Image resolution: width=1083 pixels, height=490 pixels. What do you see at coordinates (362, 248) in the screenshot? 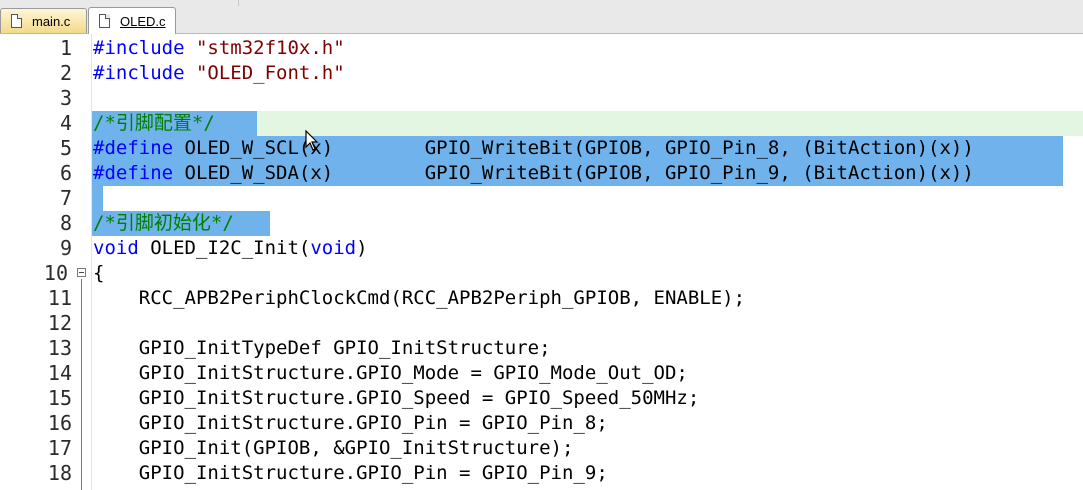
I see `punctuation: )` at bounding box center [362, 248].